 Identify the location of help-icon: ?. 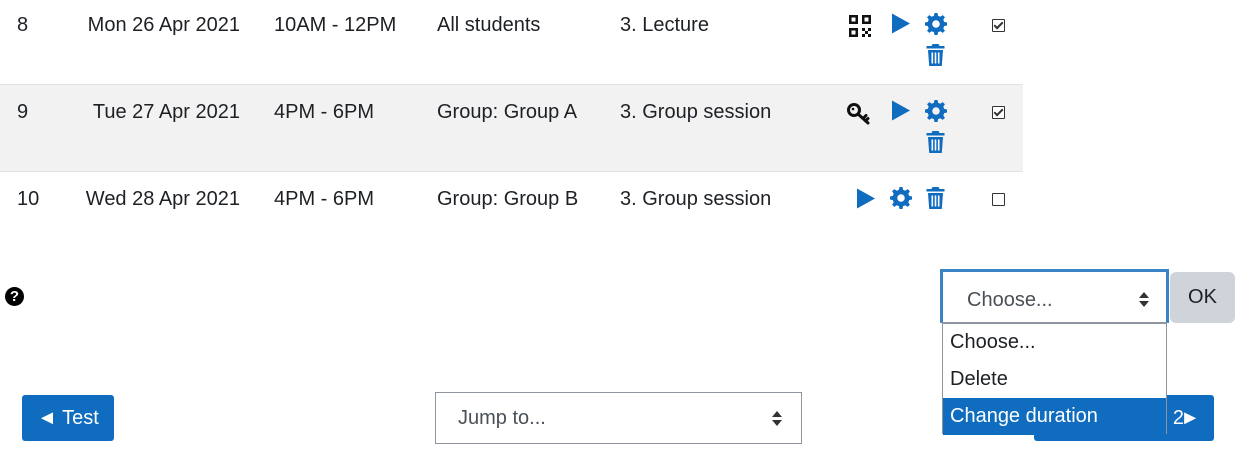
(14, 296).